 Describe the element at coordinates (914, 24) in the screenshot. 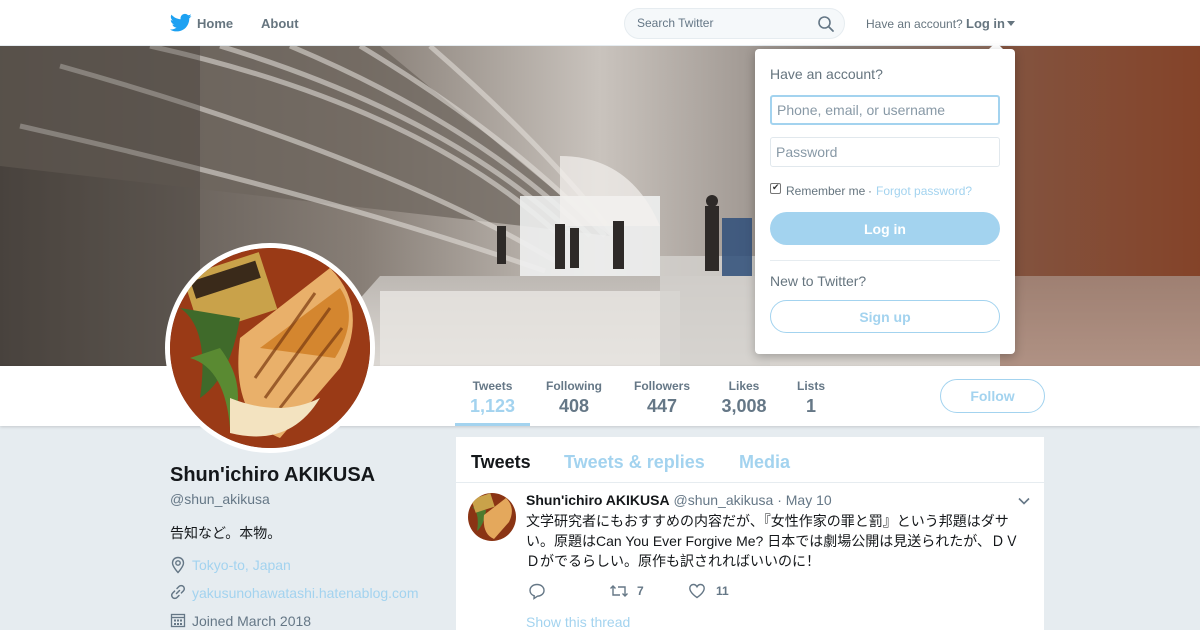

I see `have-account-text: Have an account?` at that location.